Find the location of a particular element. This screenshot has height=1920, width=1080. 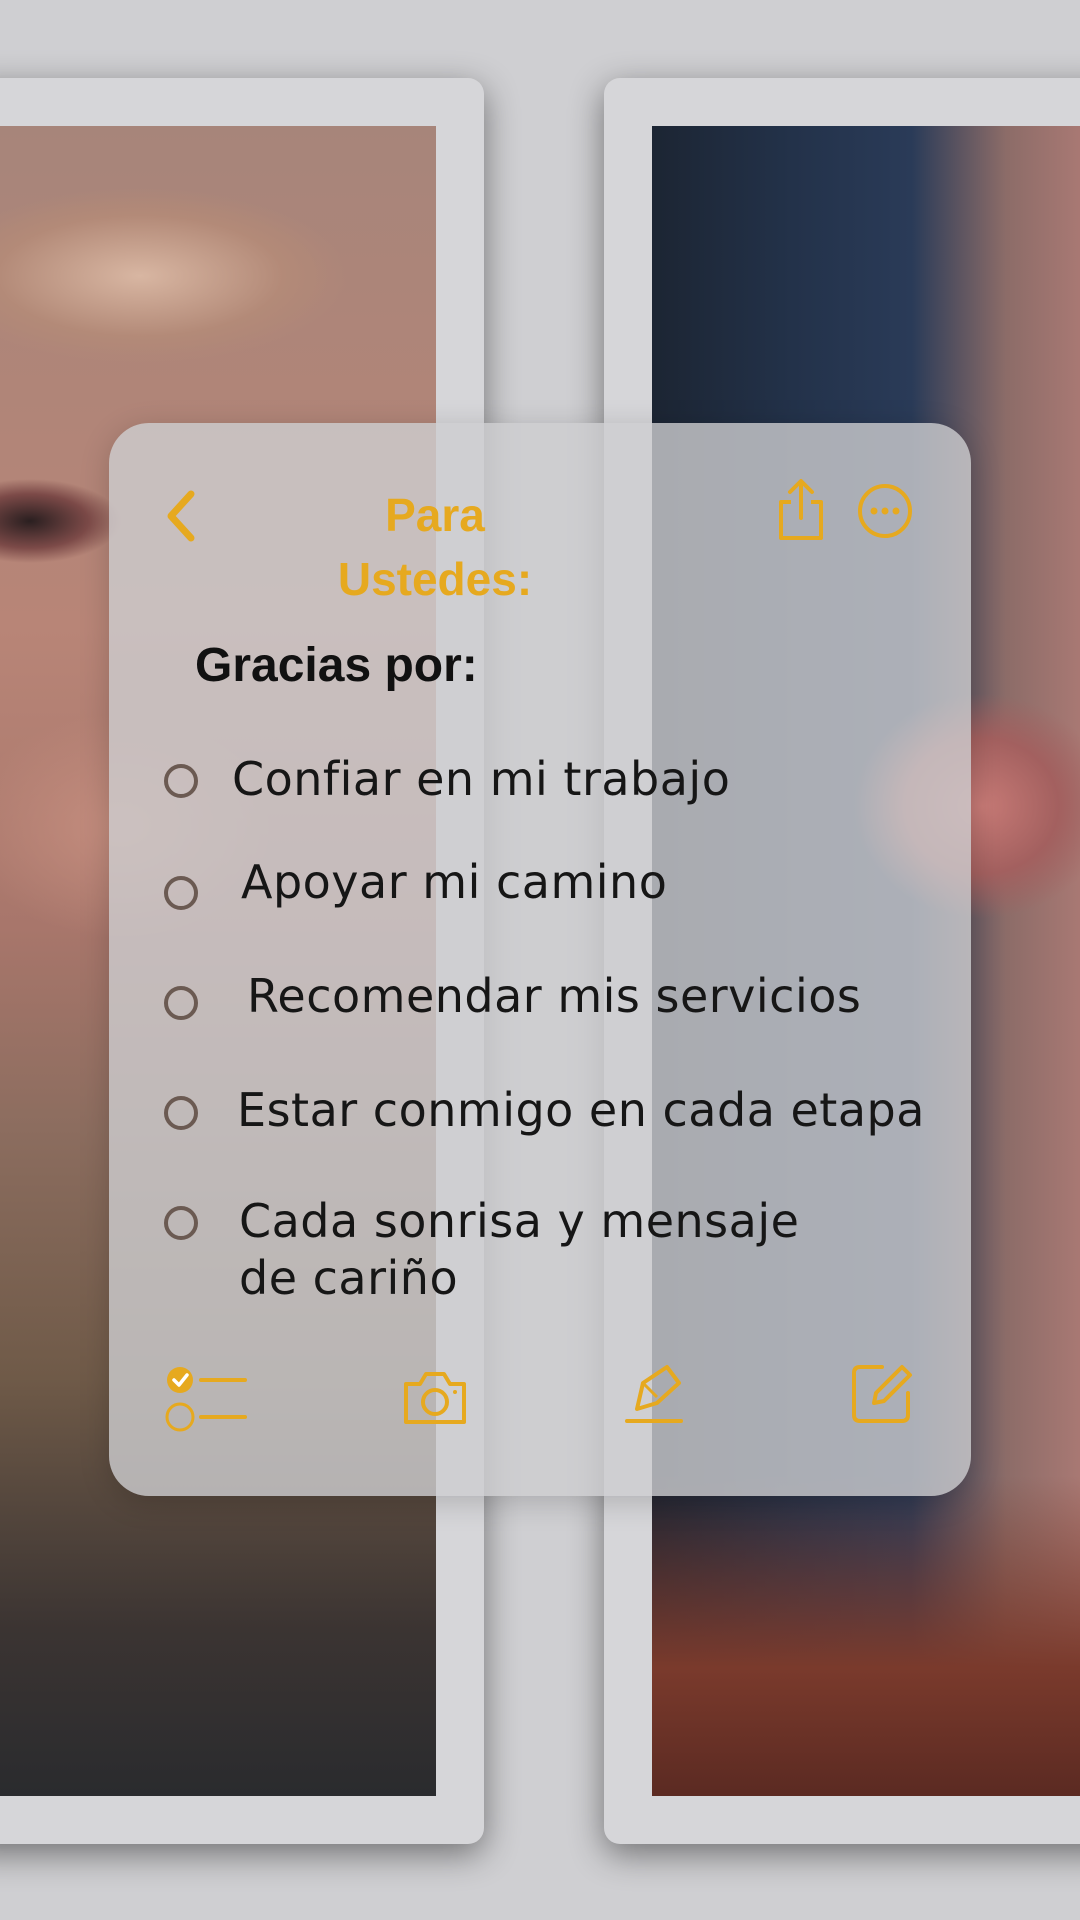

checklist-item: Apoyar mi camino is located at coordinates (554, 888).